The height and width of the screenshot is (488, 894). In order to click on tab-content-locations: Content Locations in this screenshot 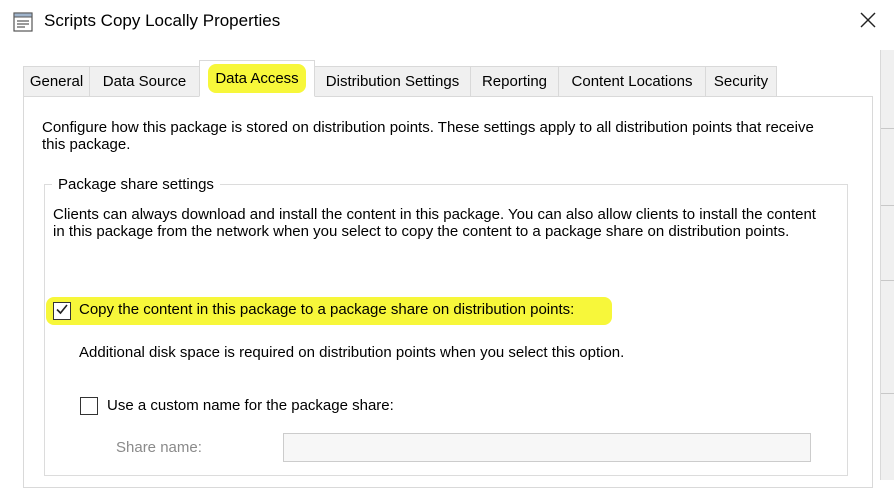, I will do `click(632, 81)`.